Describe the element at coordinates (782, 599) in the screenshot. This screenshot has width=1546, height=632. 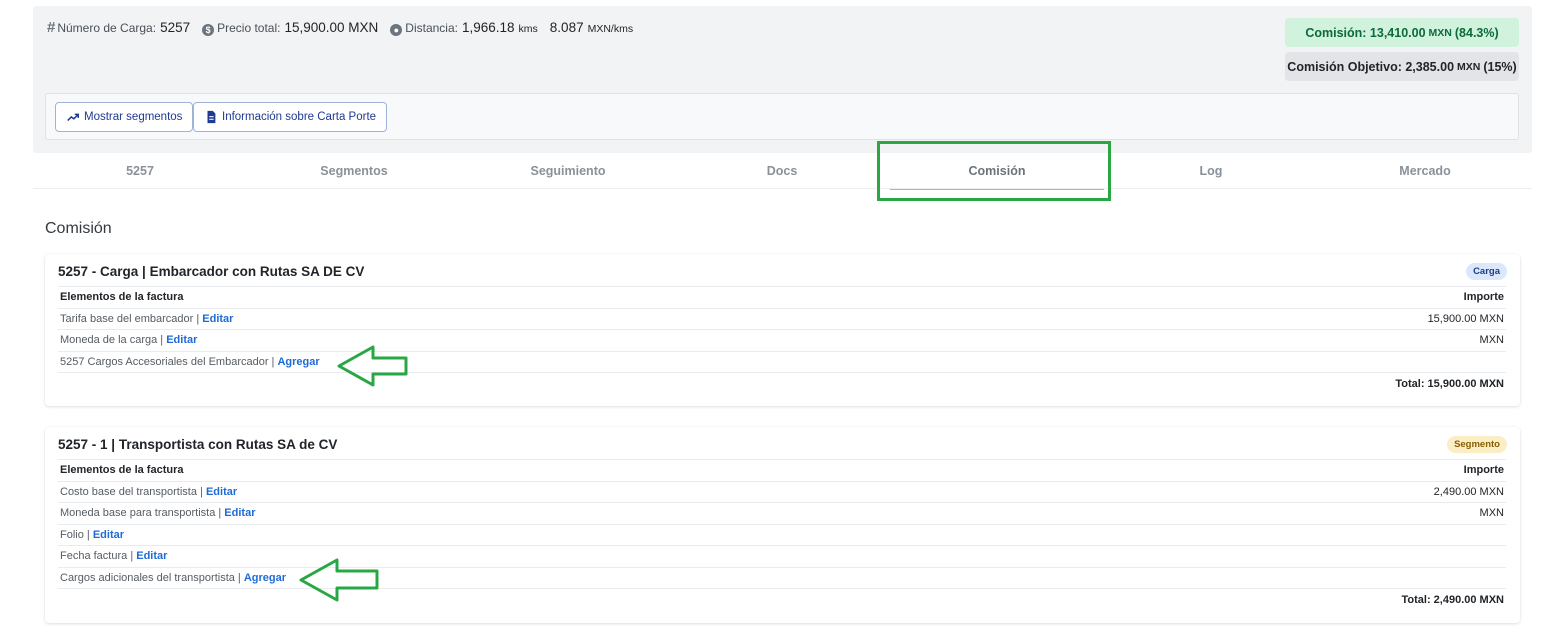
I see `total-row: Total: 2,490.00 MXN` at that location.